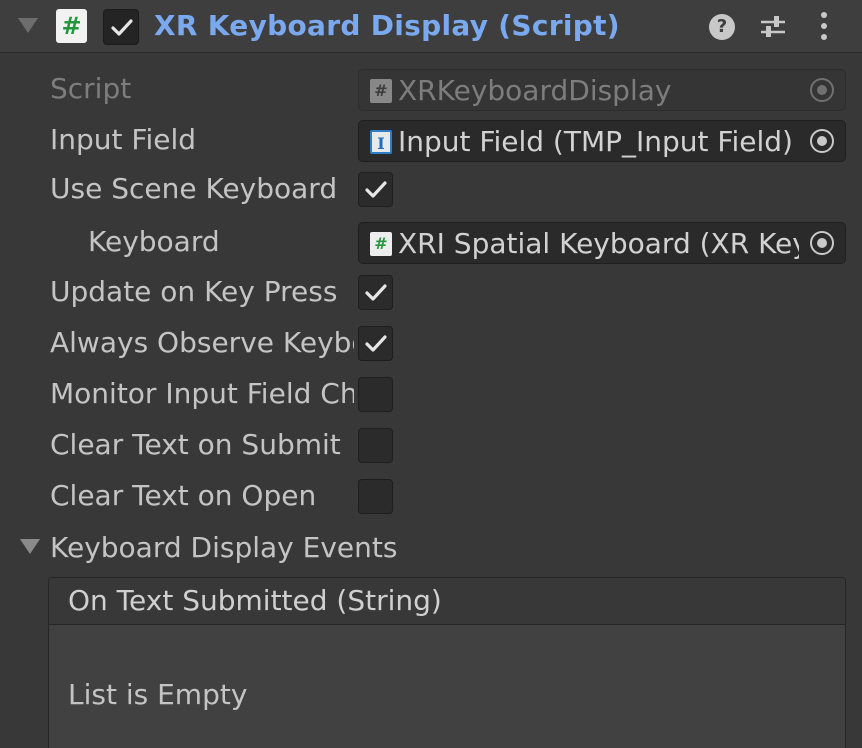  What do you see at coordinates (824, 27) in the screenshot?
I see `more-options-icon` at bounding box center [824, 27].